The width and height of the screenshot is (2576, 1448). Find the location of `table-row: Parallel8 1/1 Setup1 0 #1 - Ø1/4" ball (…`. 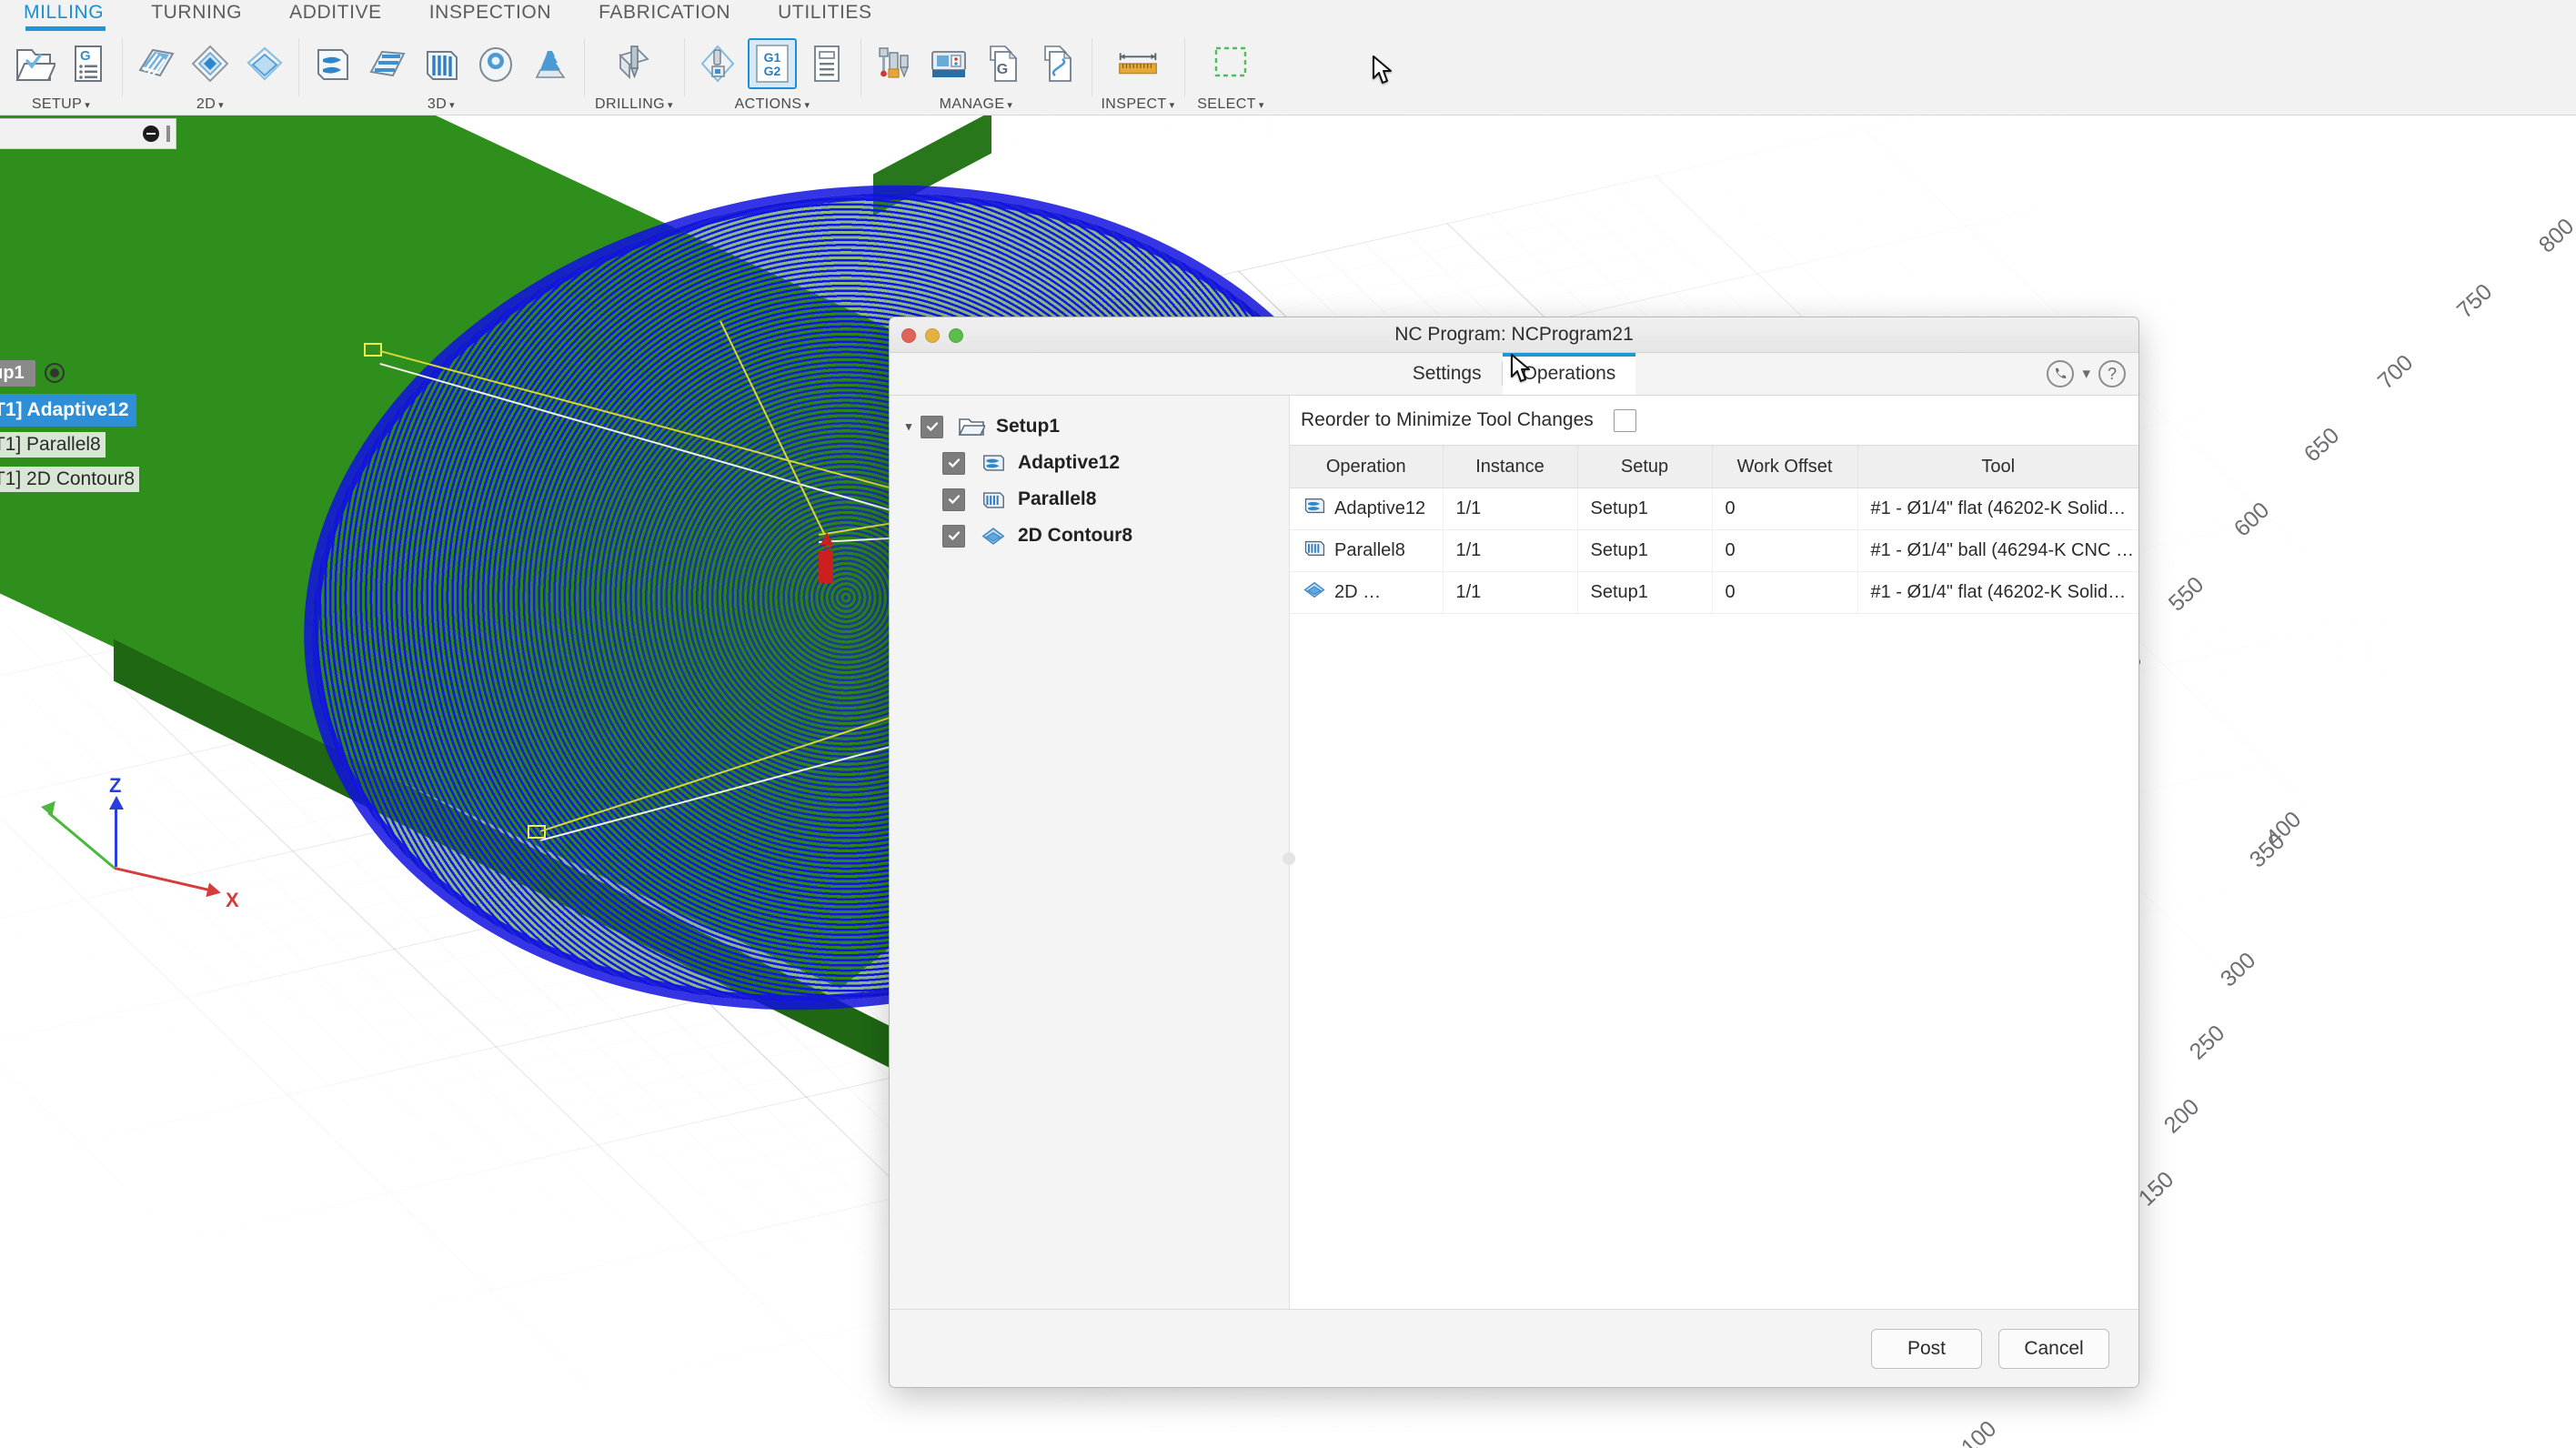

table-row: Parallel8 1/1 Setup1 0 #1 - Ø1/4" ball (… is located at coordinates (1714, 551).